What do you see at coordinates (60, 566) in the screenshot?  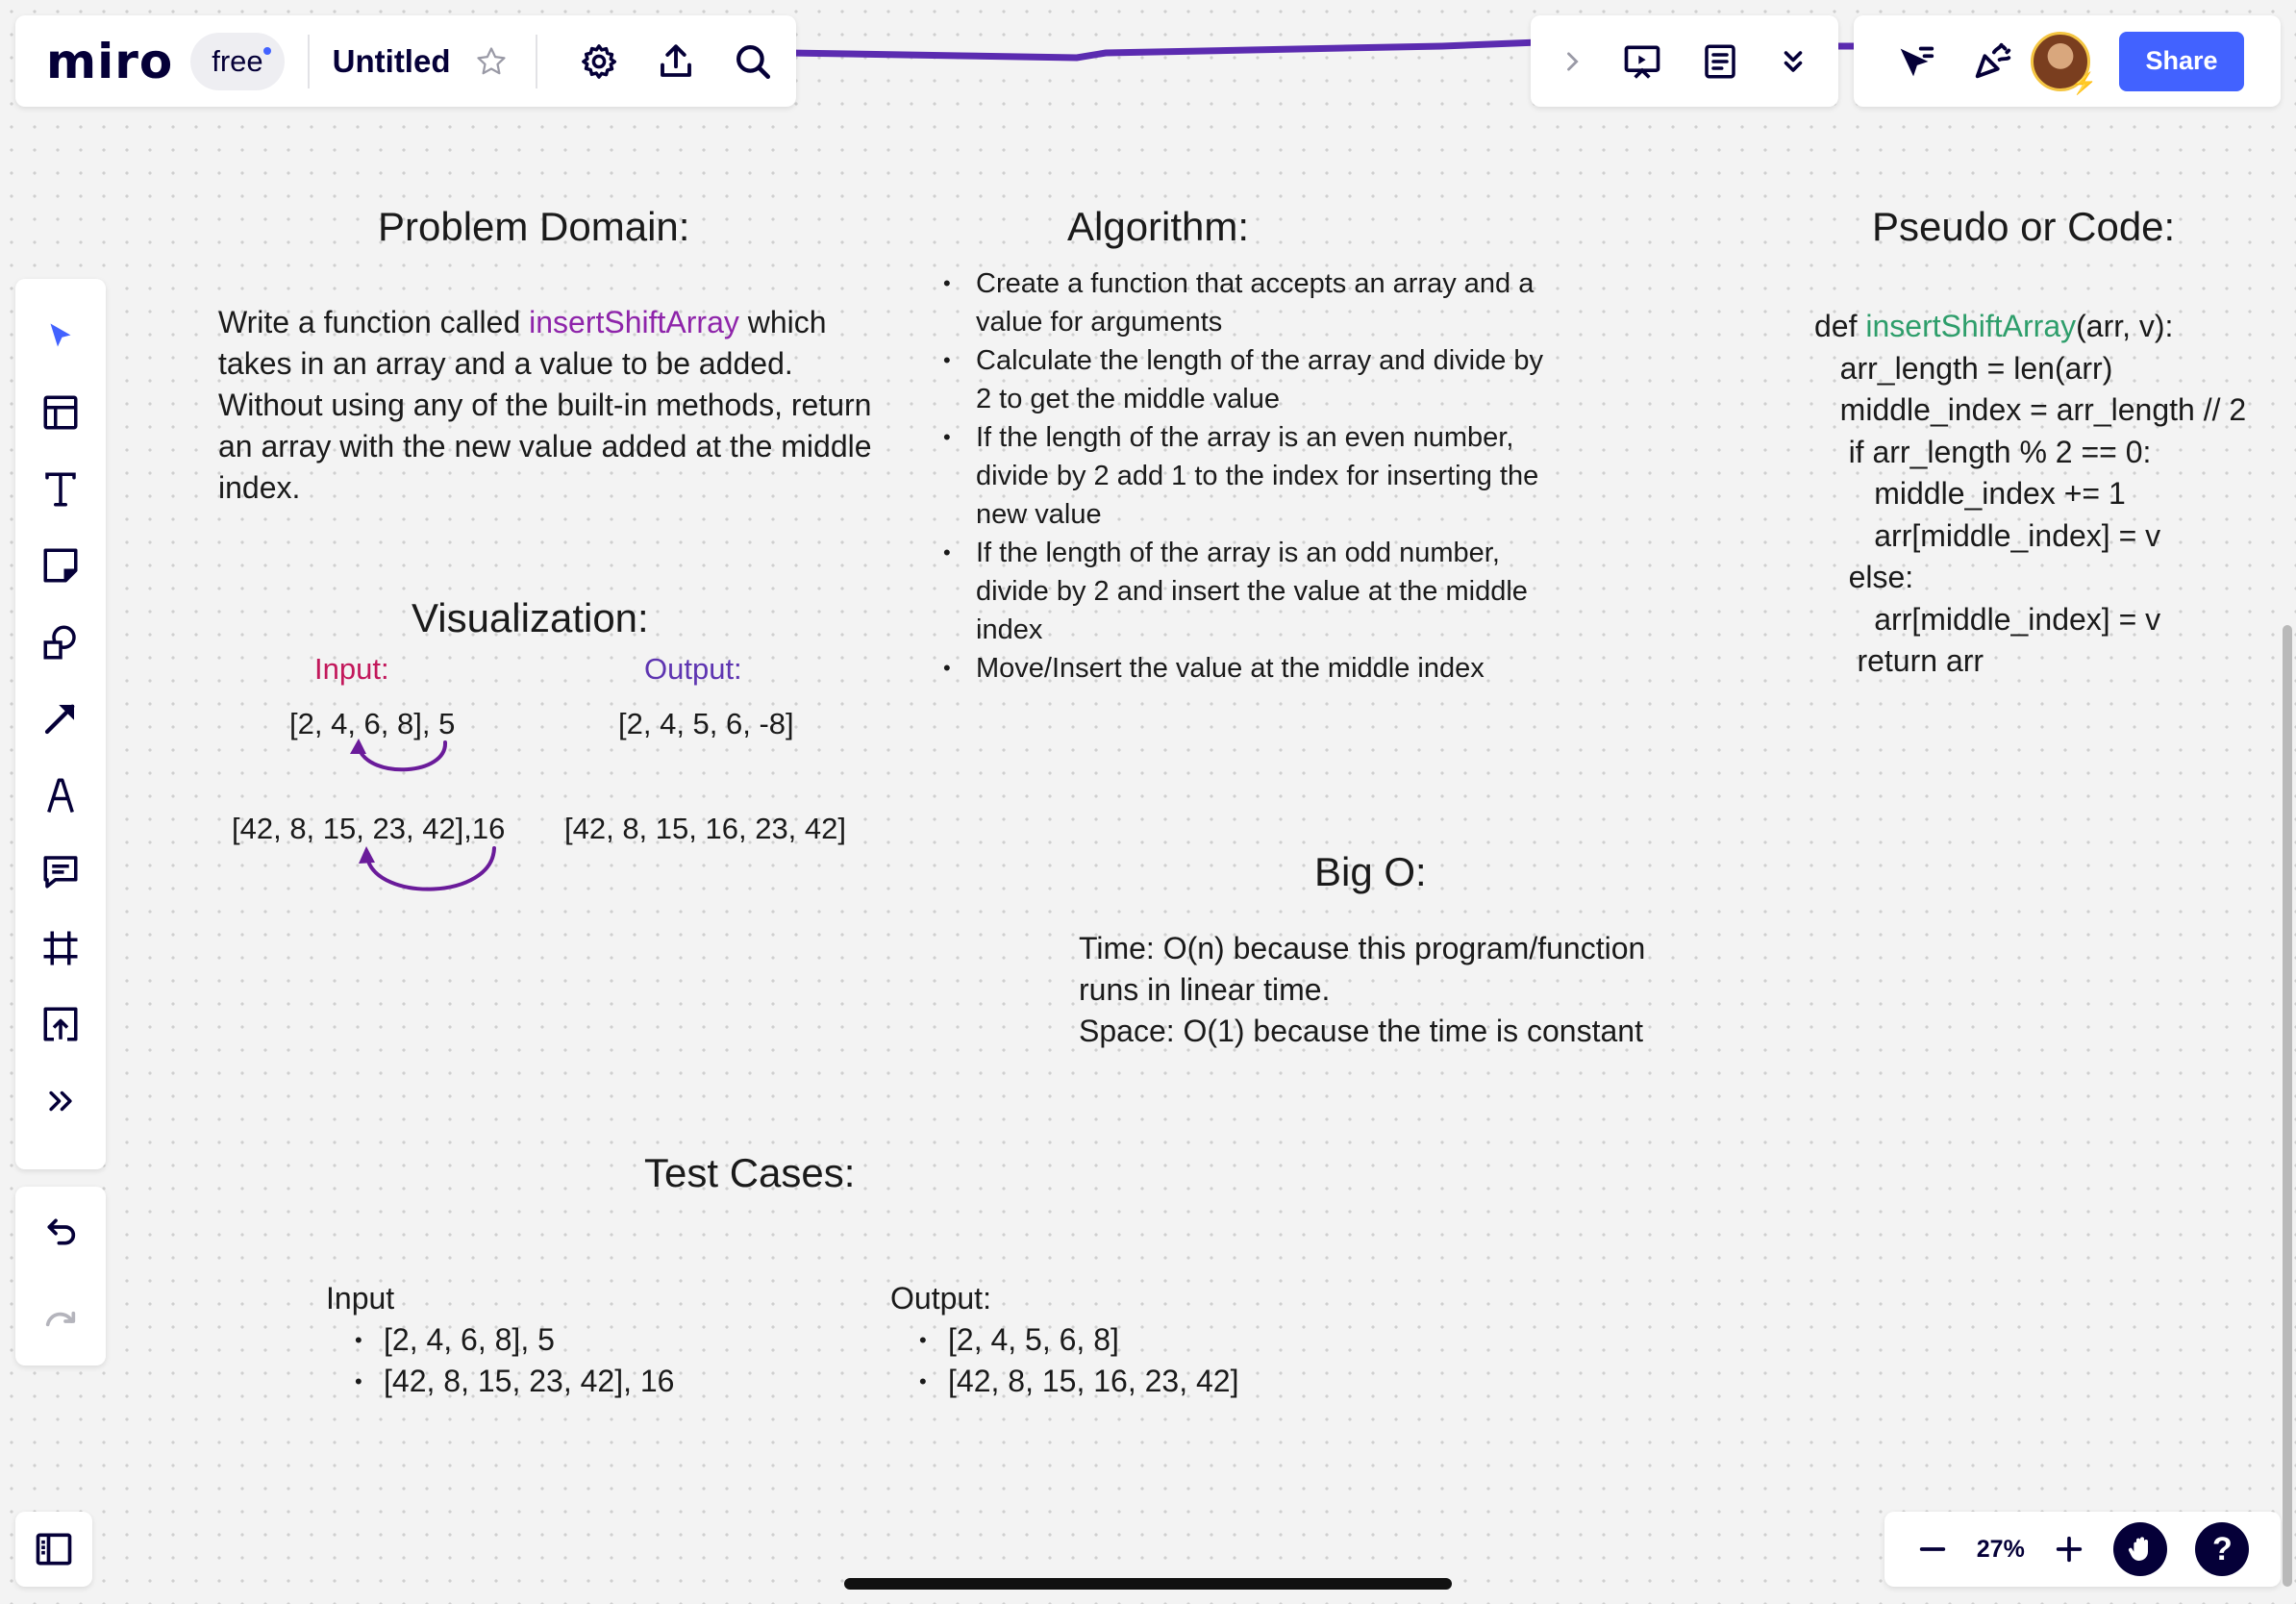 I see `sticky-note-icon` at bounding box center [60, 566].